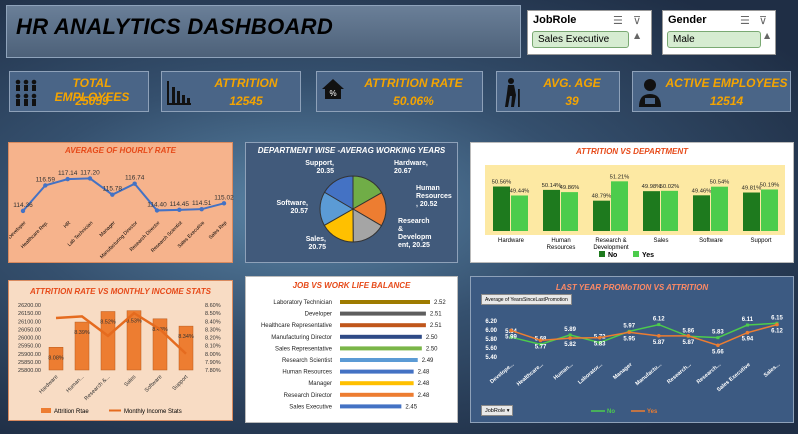  I want to click on wlb-bar-label: 2.50, so click(432, 349).